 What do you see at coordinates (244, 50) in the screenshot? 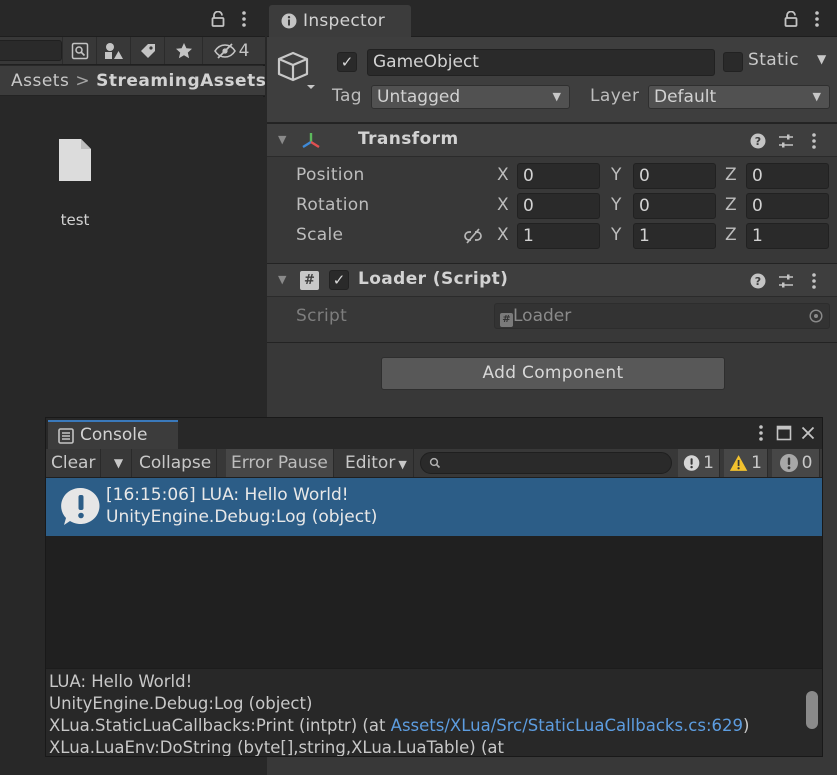
I see `hidden-count: 4` at bounding box center [244, 50].